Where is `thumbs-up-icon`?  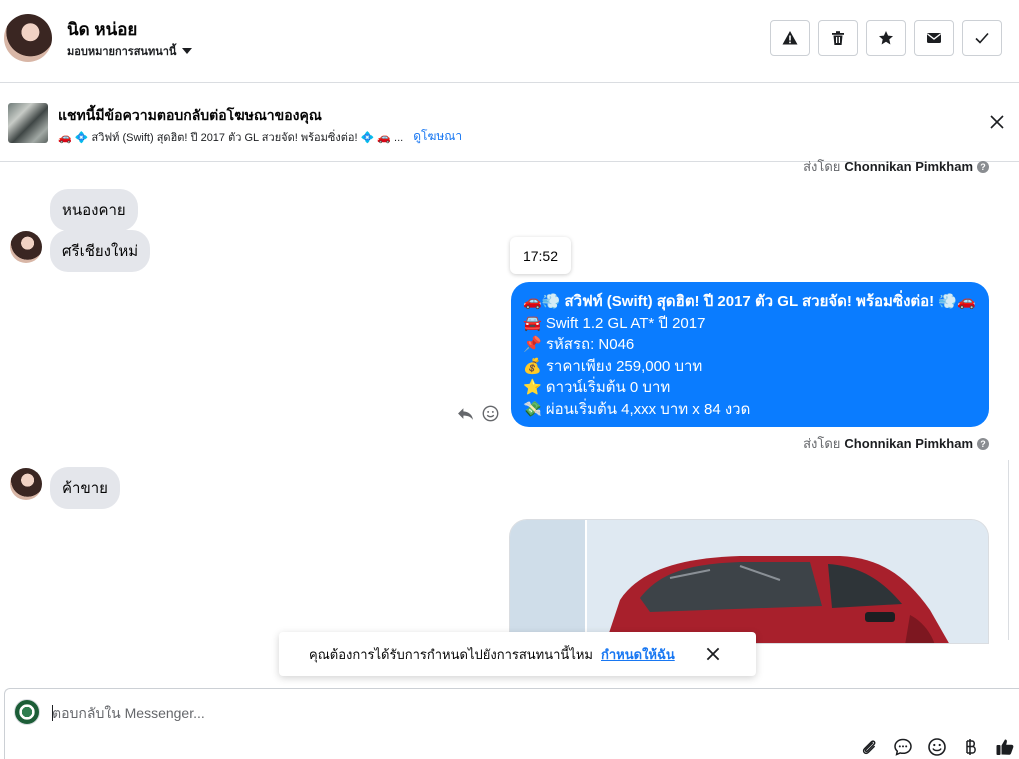 thumbs-up-icon is located at coordinates (1005, 747).